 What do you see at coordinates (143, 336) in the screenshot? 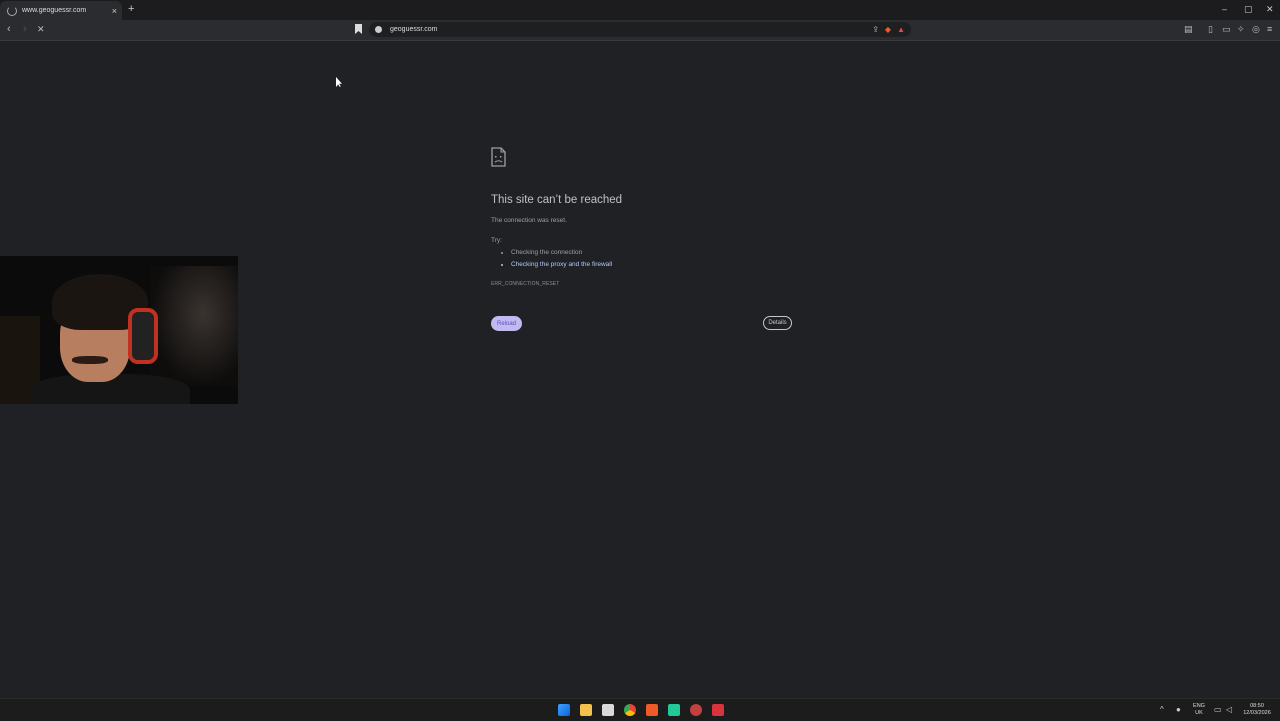
I see `headset` at bounding box center [143, 336].